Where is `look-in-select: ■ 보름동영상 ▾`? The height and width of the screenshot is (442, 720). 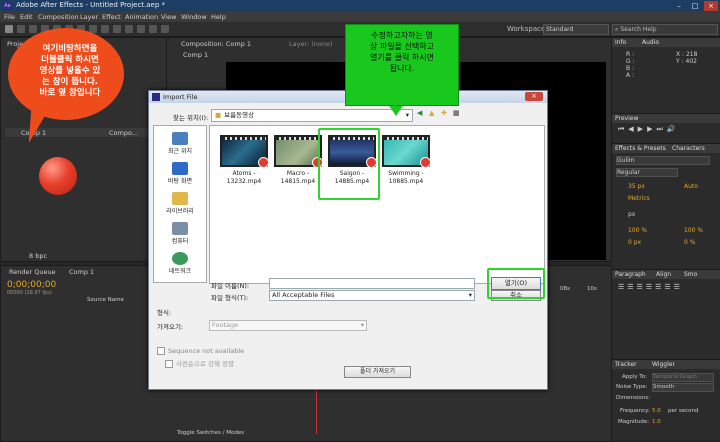 look-in-select: ■ 보름동영상 ▾ is located at coordinates (312, 115).